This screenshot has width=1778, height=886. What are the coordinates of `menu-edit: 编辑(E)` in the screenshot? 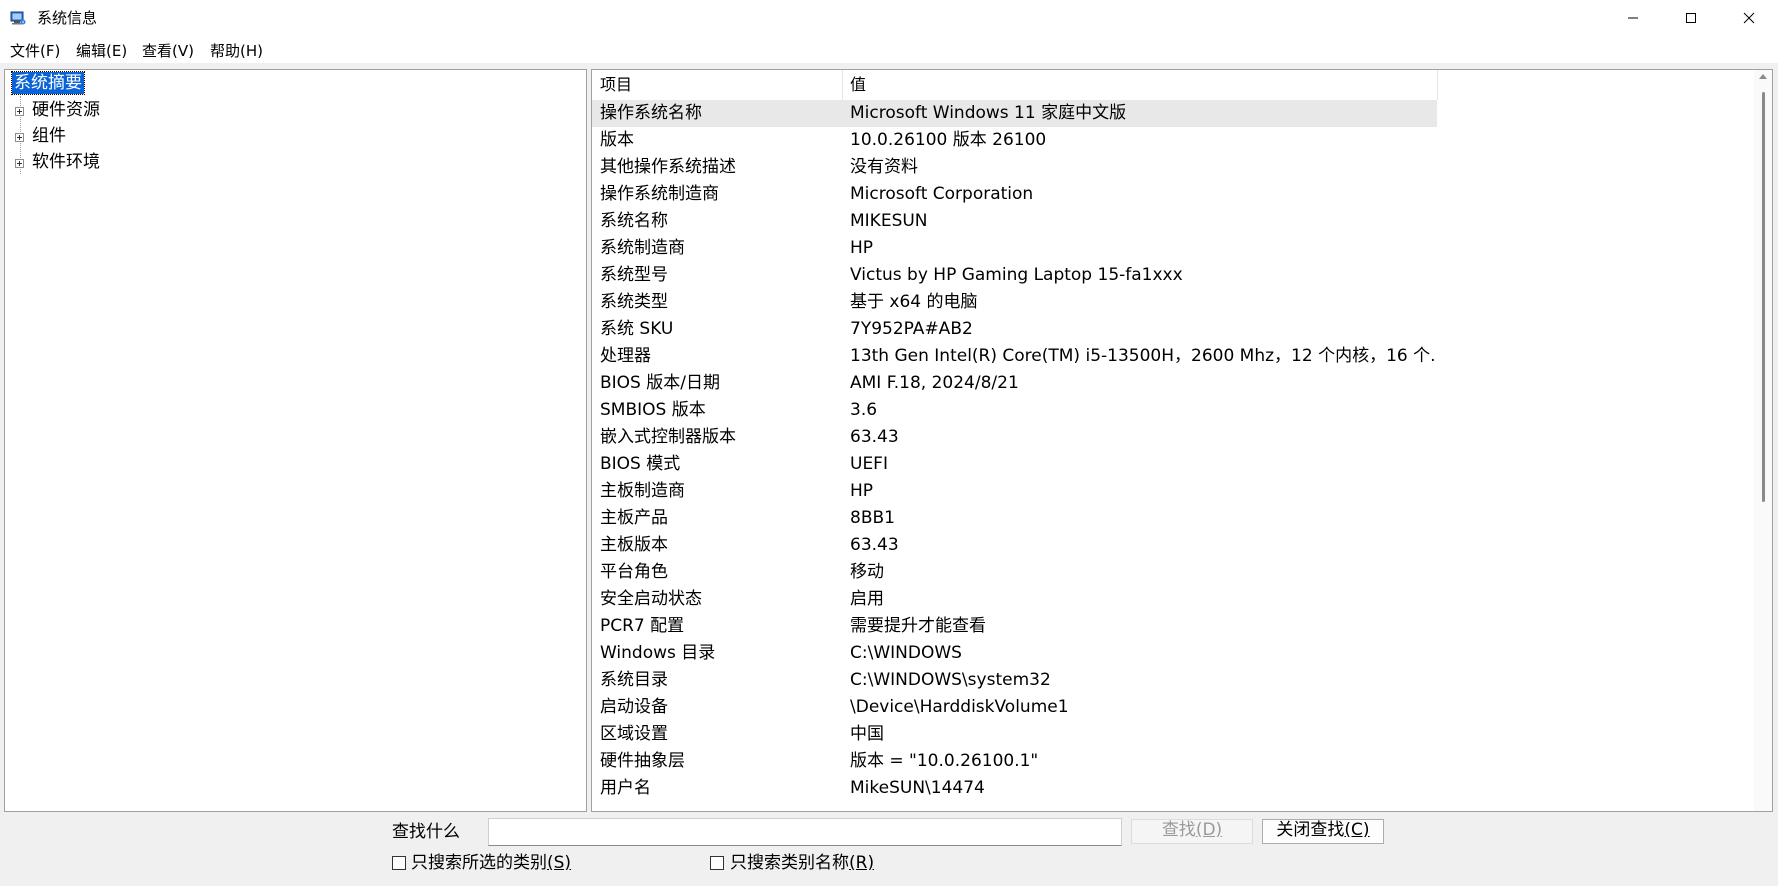 It's located at (101, 51).